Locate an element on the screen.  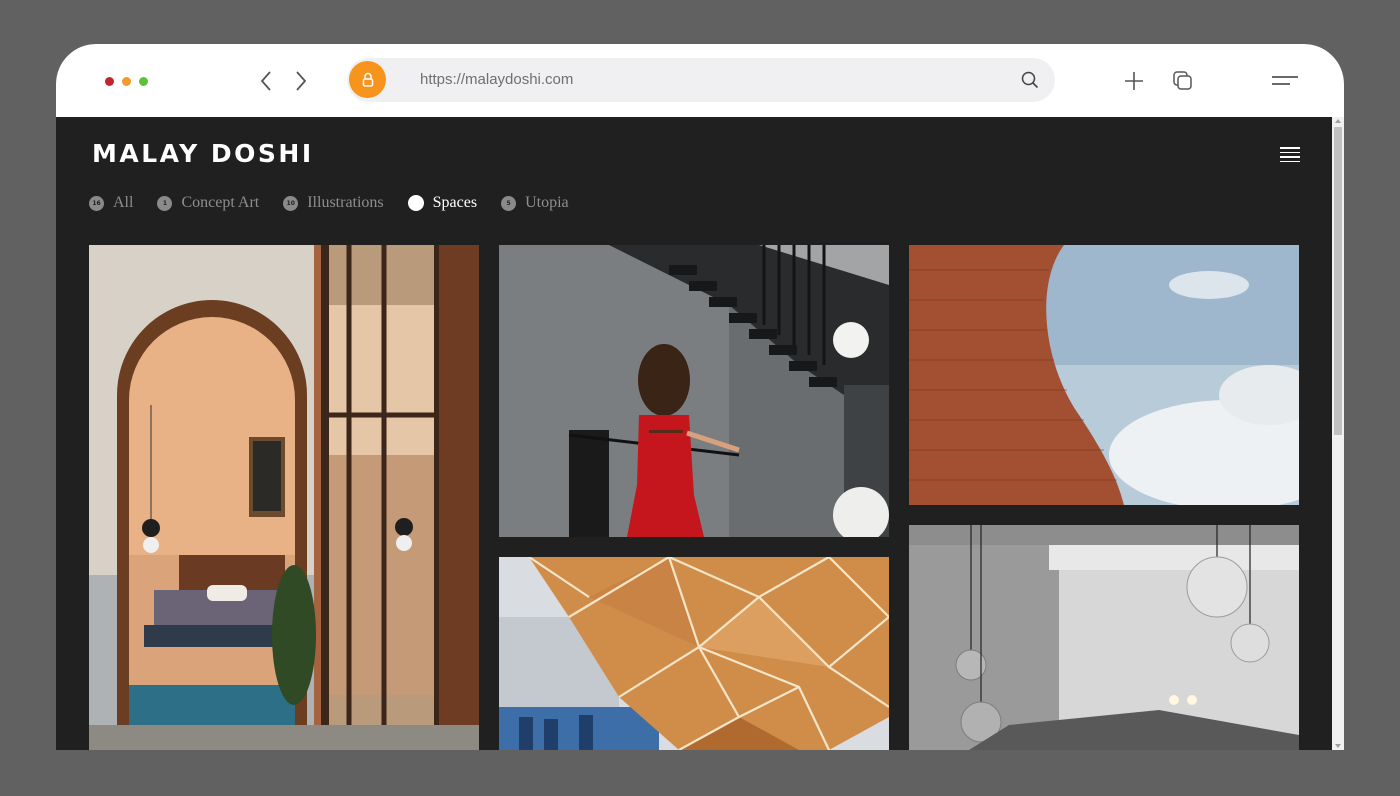
scroll-down-arrow-icon is located at coordinates (1338, 746).